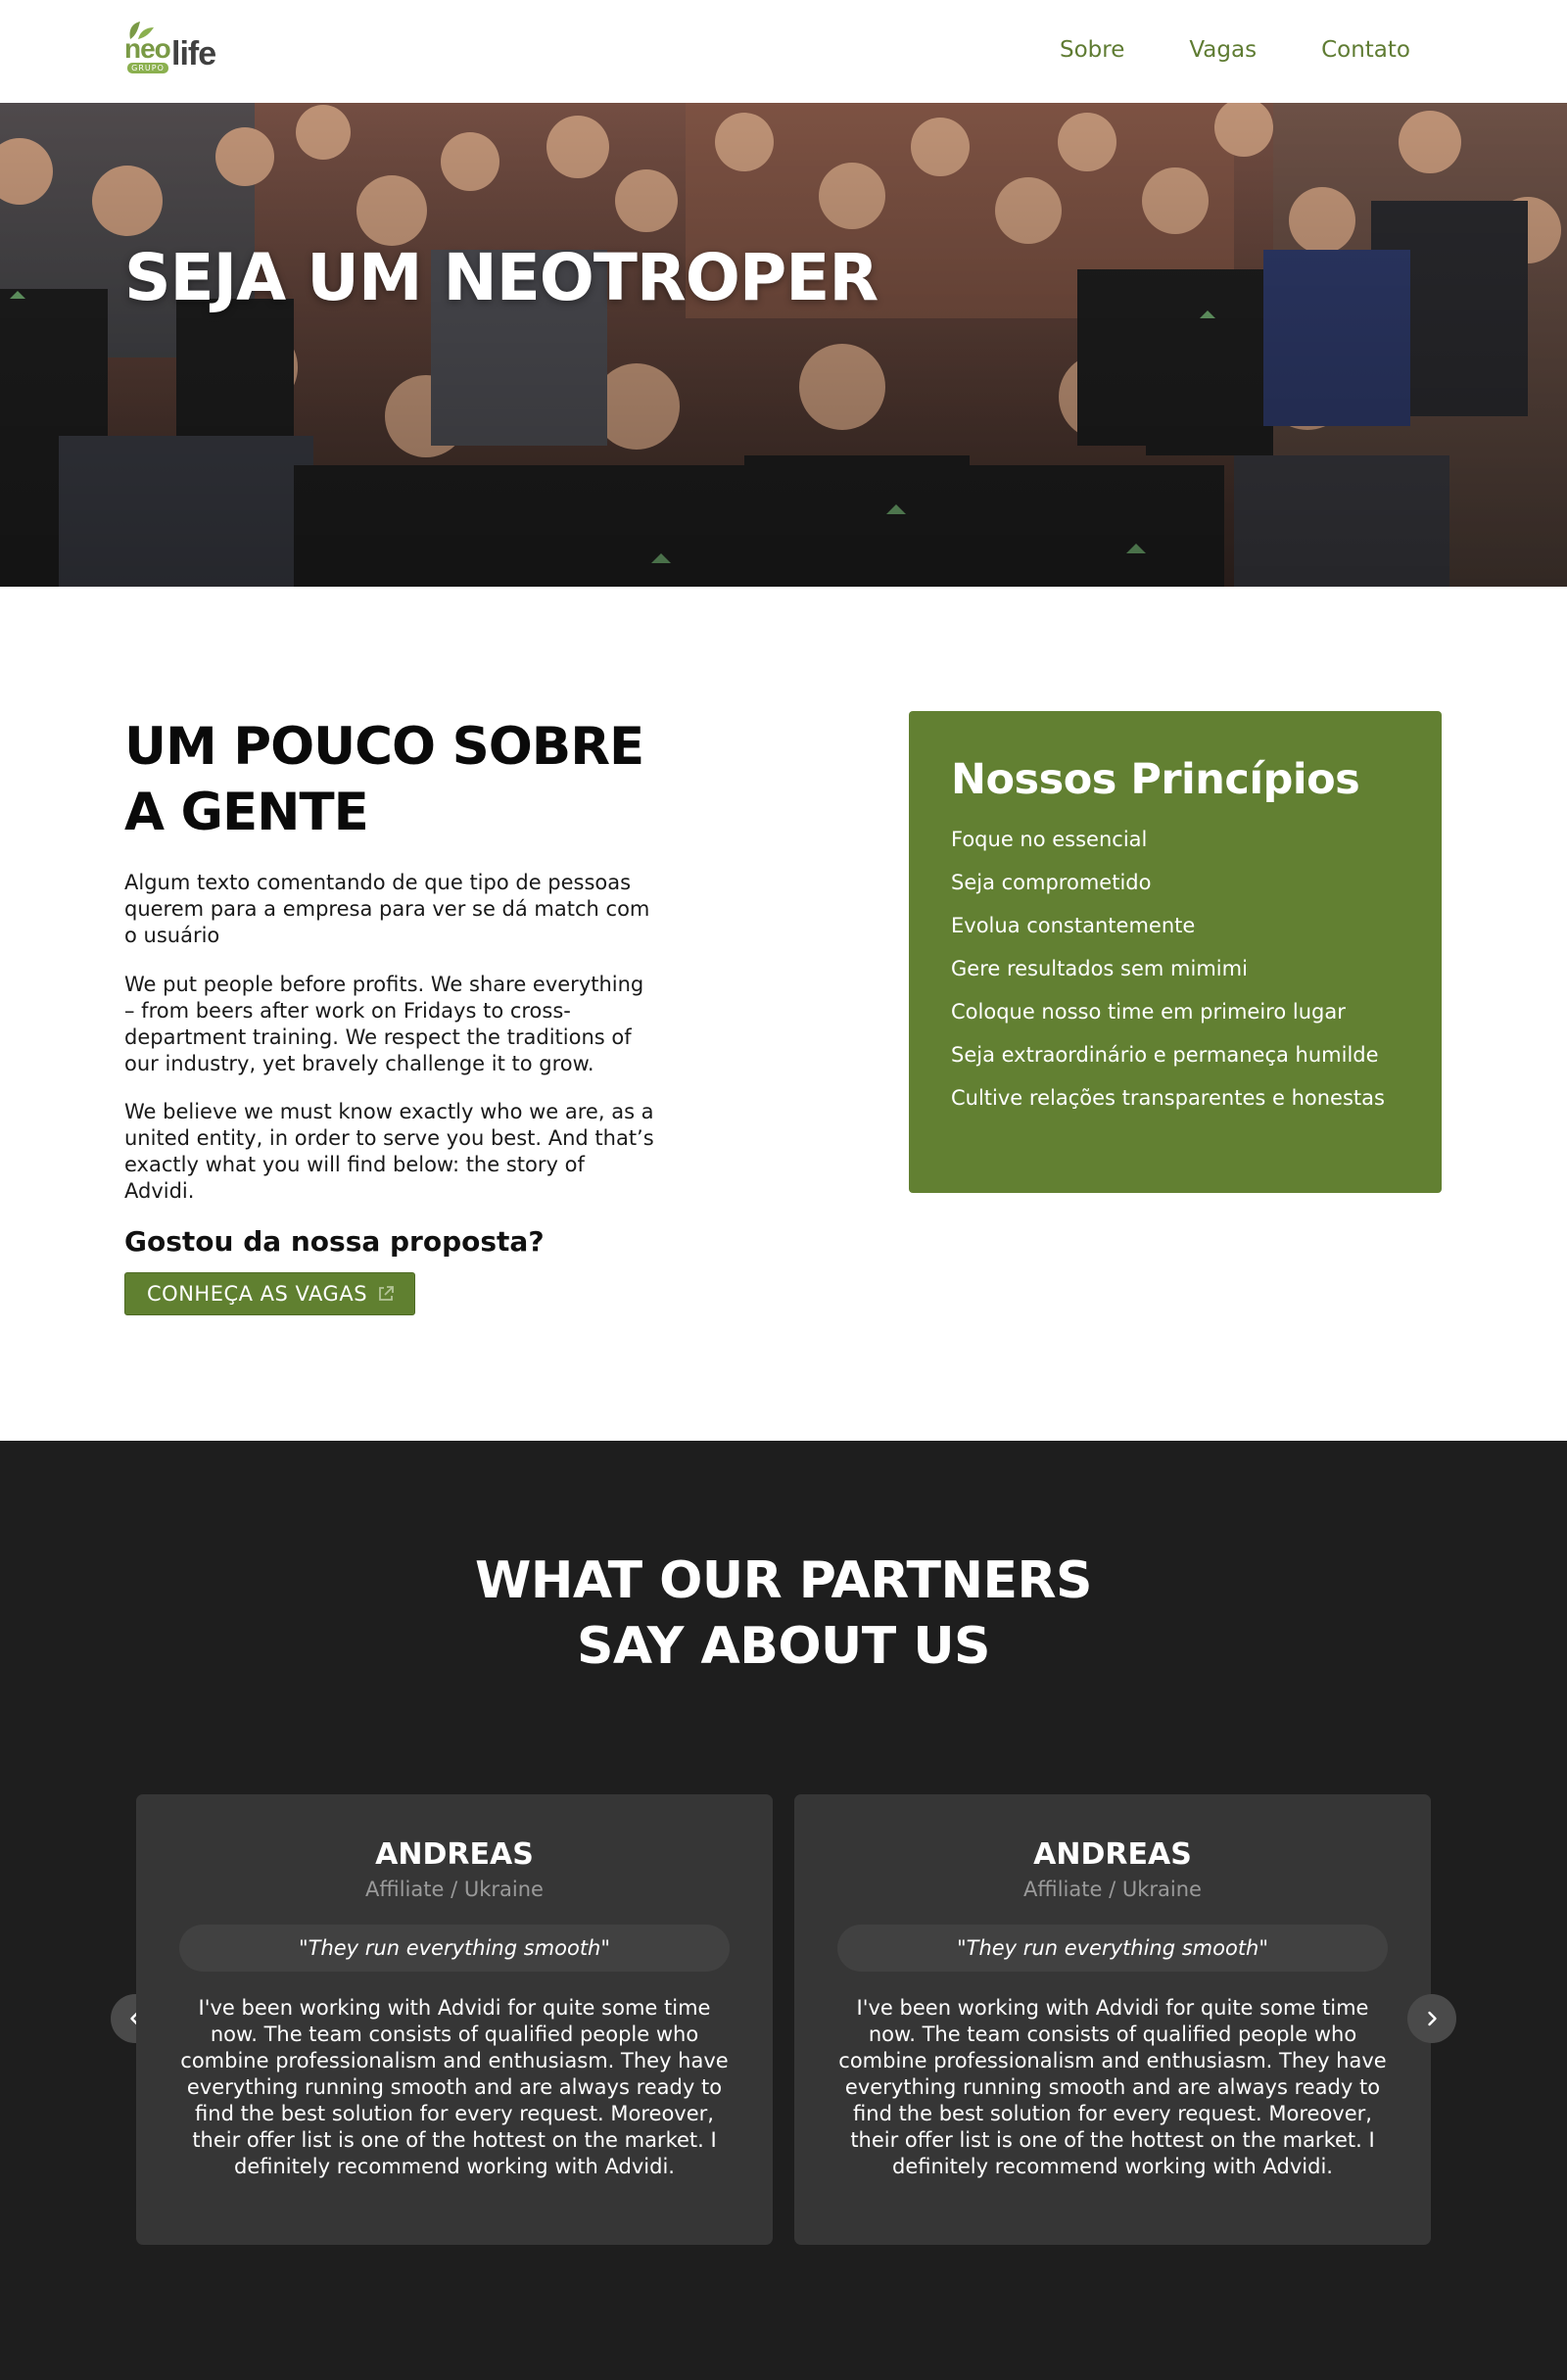 This screenshot has height=2380, width=1567. Describe the element at coordinates (1051, 882) in the screenshot. I see `principle-item: Seja comprometido` at that location.